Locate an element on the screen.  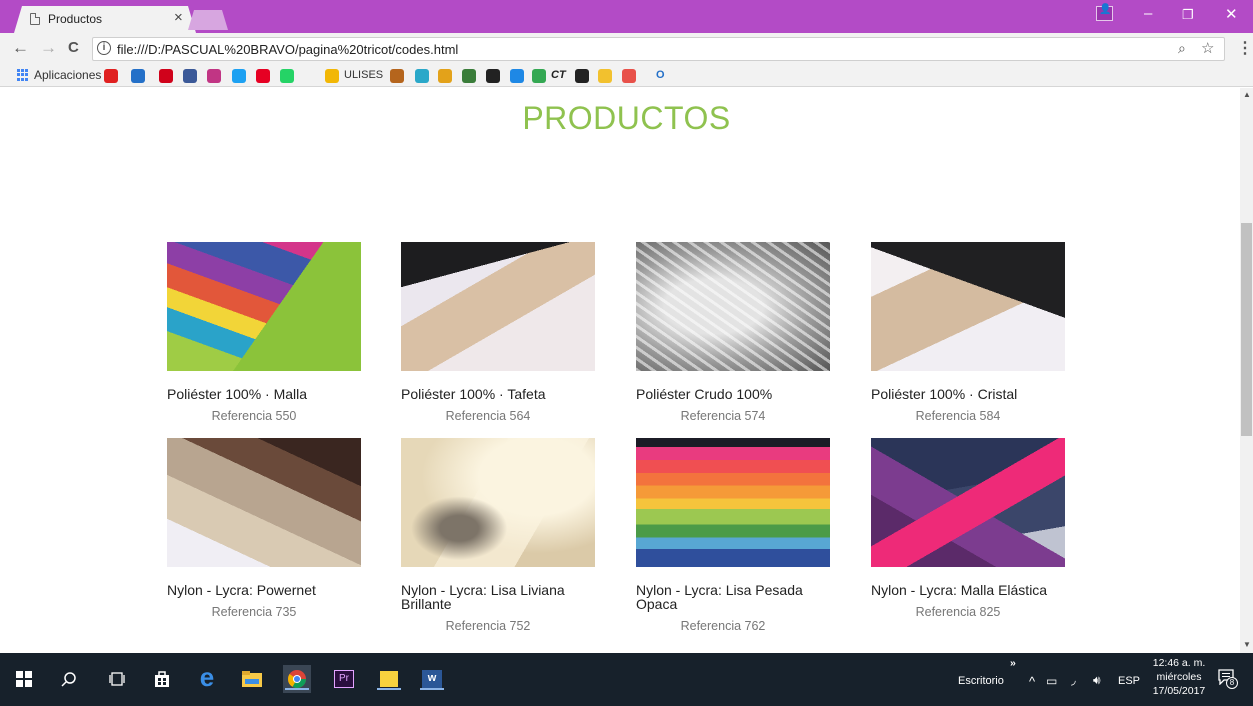
tray-expand-icon: ^ is located at coordinates (1032, 681).